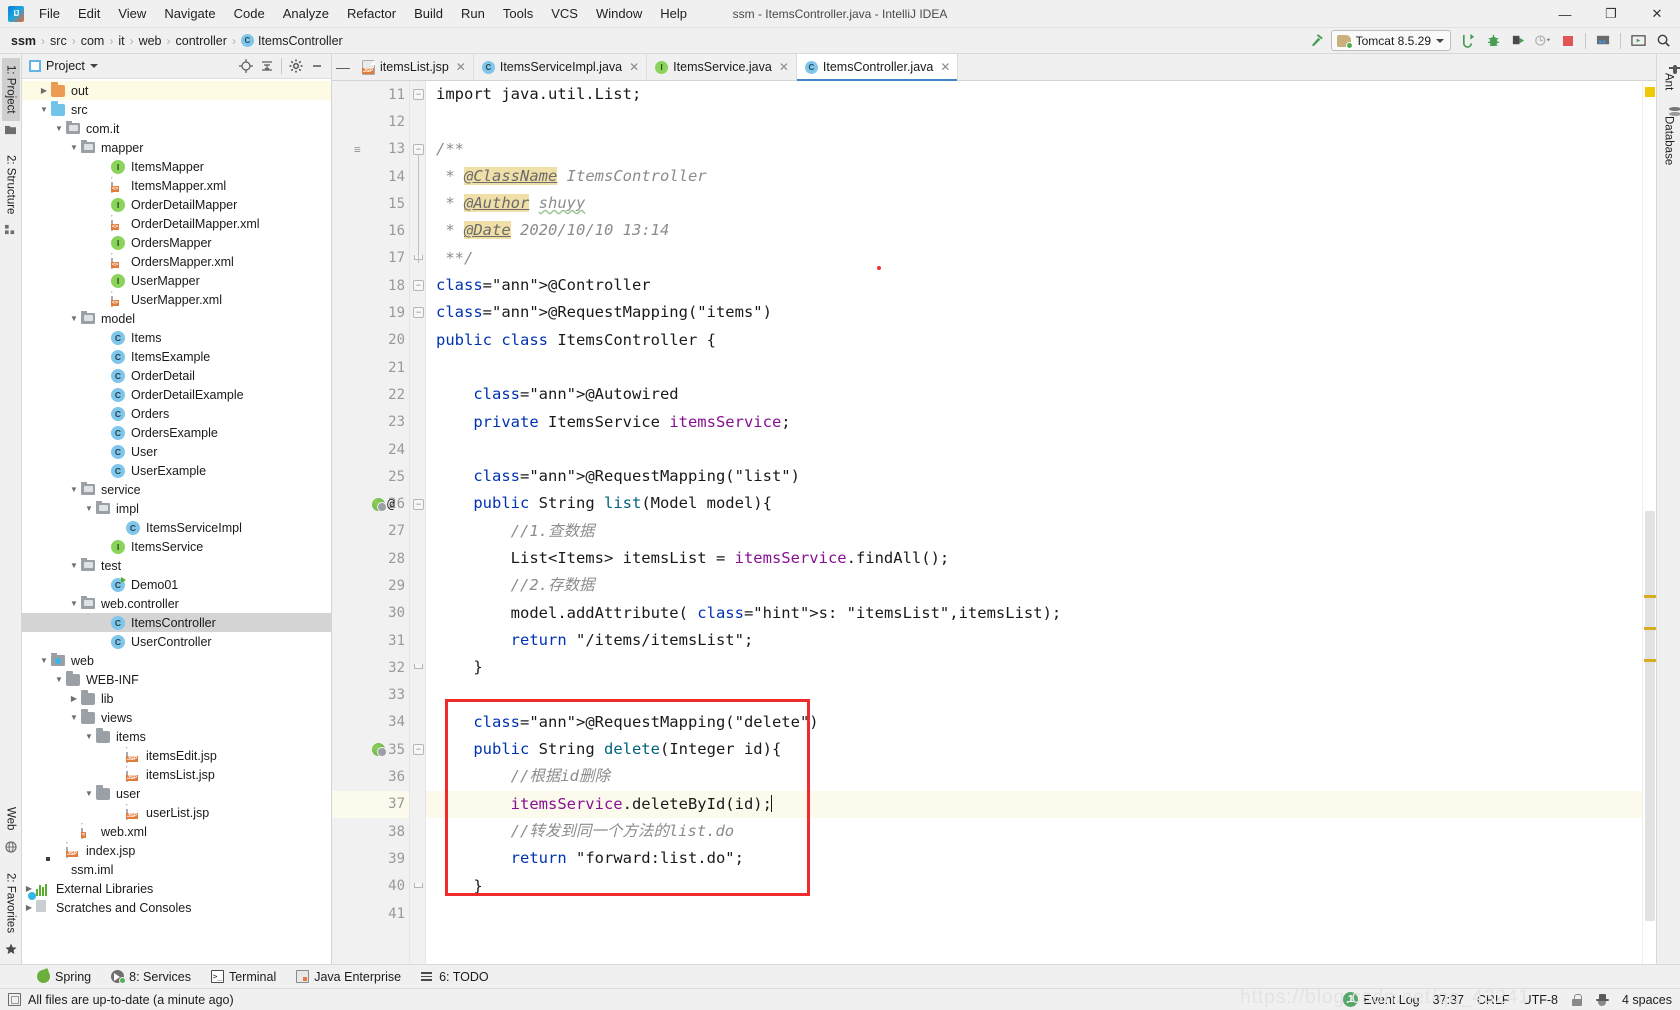 This screenshot has height=1010, width=1680. Describe the element at coordinates (1039, 176) in the screenshot. I see `code-line-14: * @ClassName ItemsController` at that location.